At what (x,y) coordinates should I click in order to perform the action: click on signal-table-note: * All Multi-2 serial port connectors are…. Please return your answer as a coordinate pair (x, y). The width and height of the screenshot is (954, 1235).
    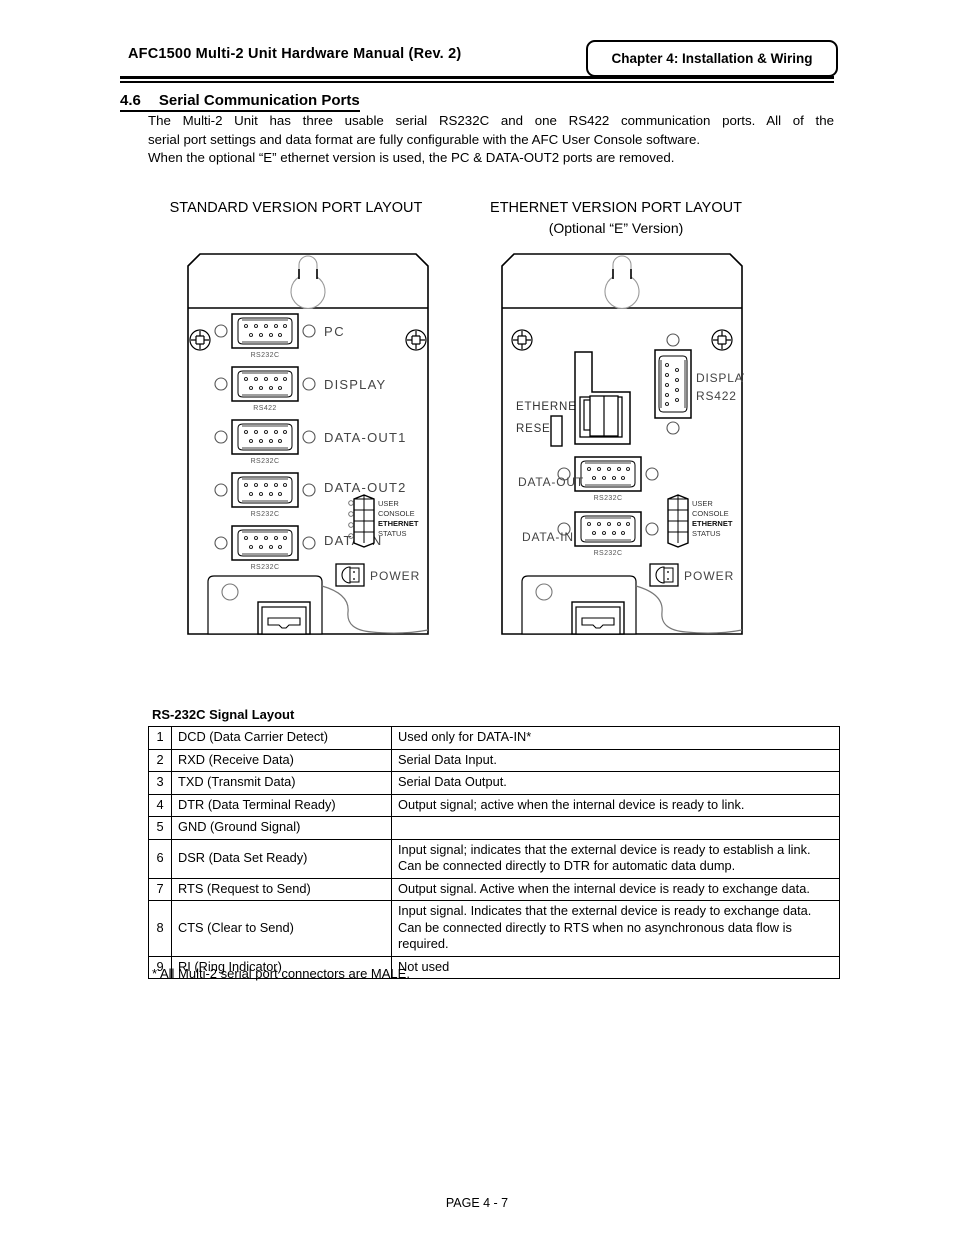
    Looking at the image, I should click on (281, 973).